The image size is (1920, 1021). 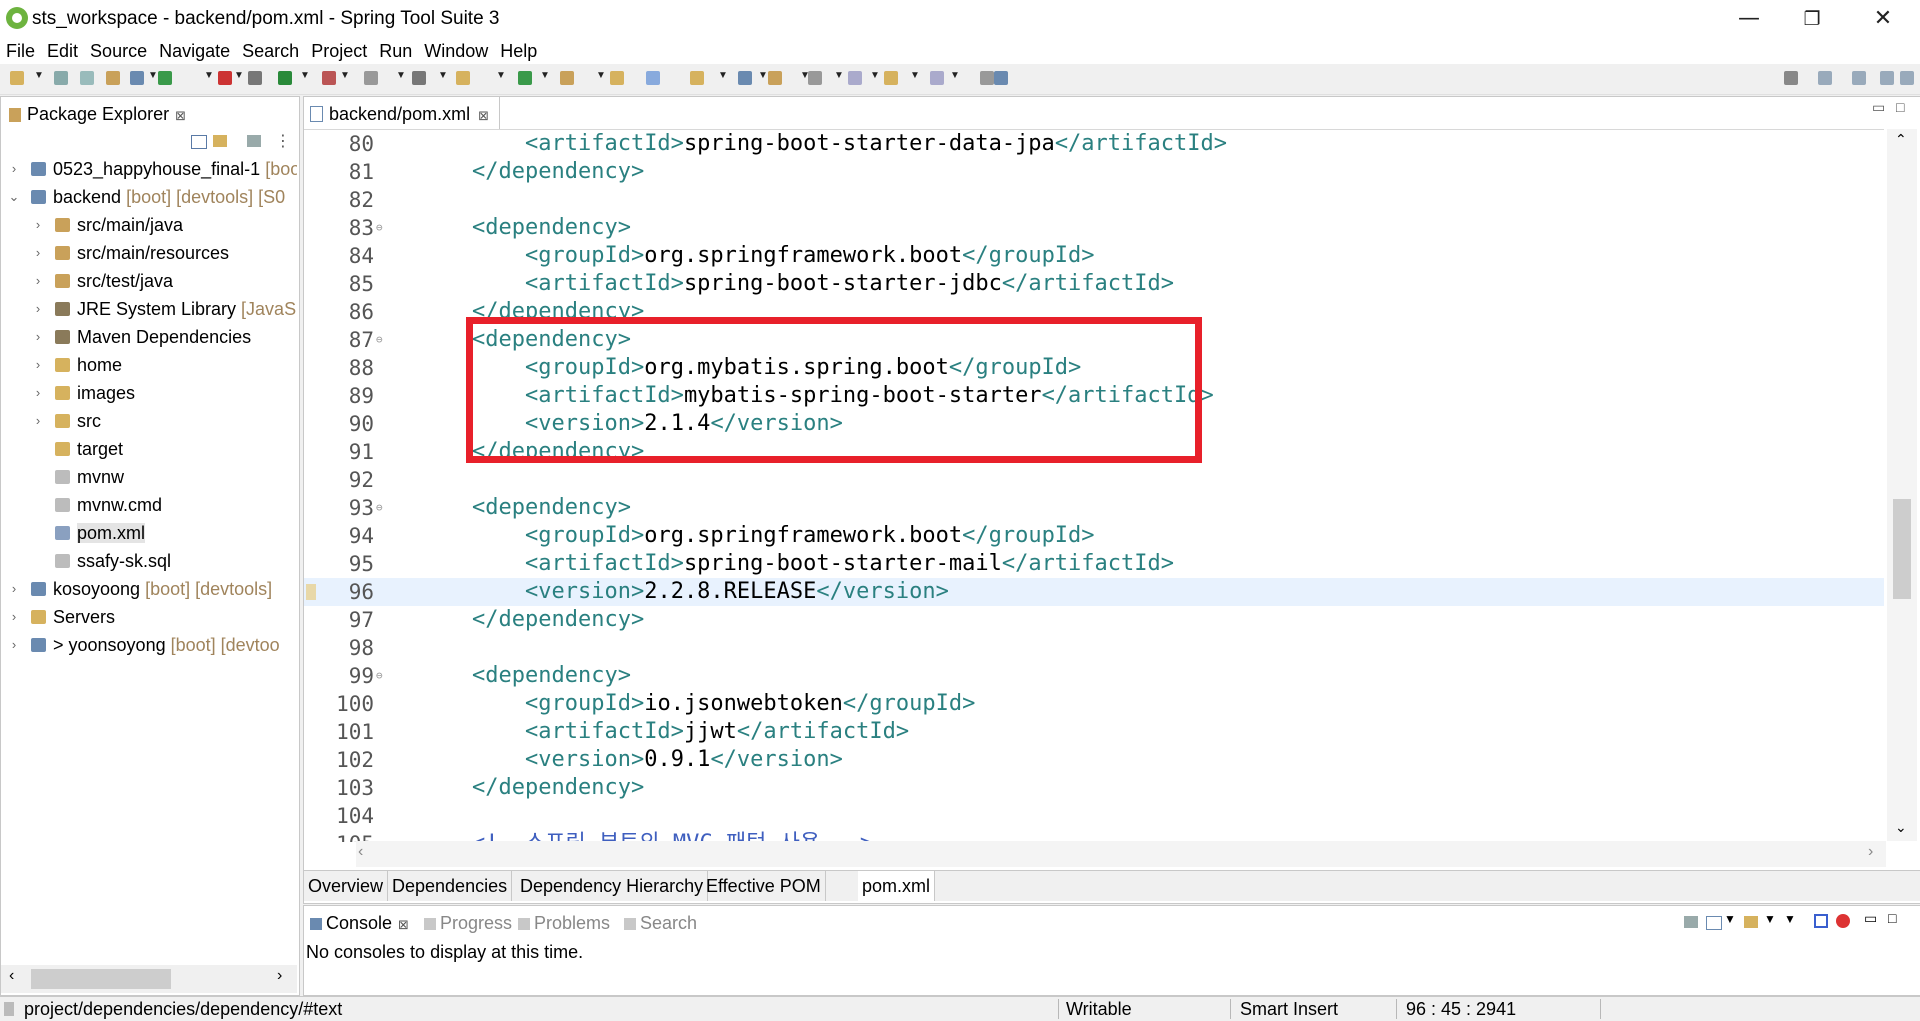 What do you see at coordinates (1791, 78) in the screenshot?
I see `search-icon` at bounding box center [1791, 78].